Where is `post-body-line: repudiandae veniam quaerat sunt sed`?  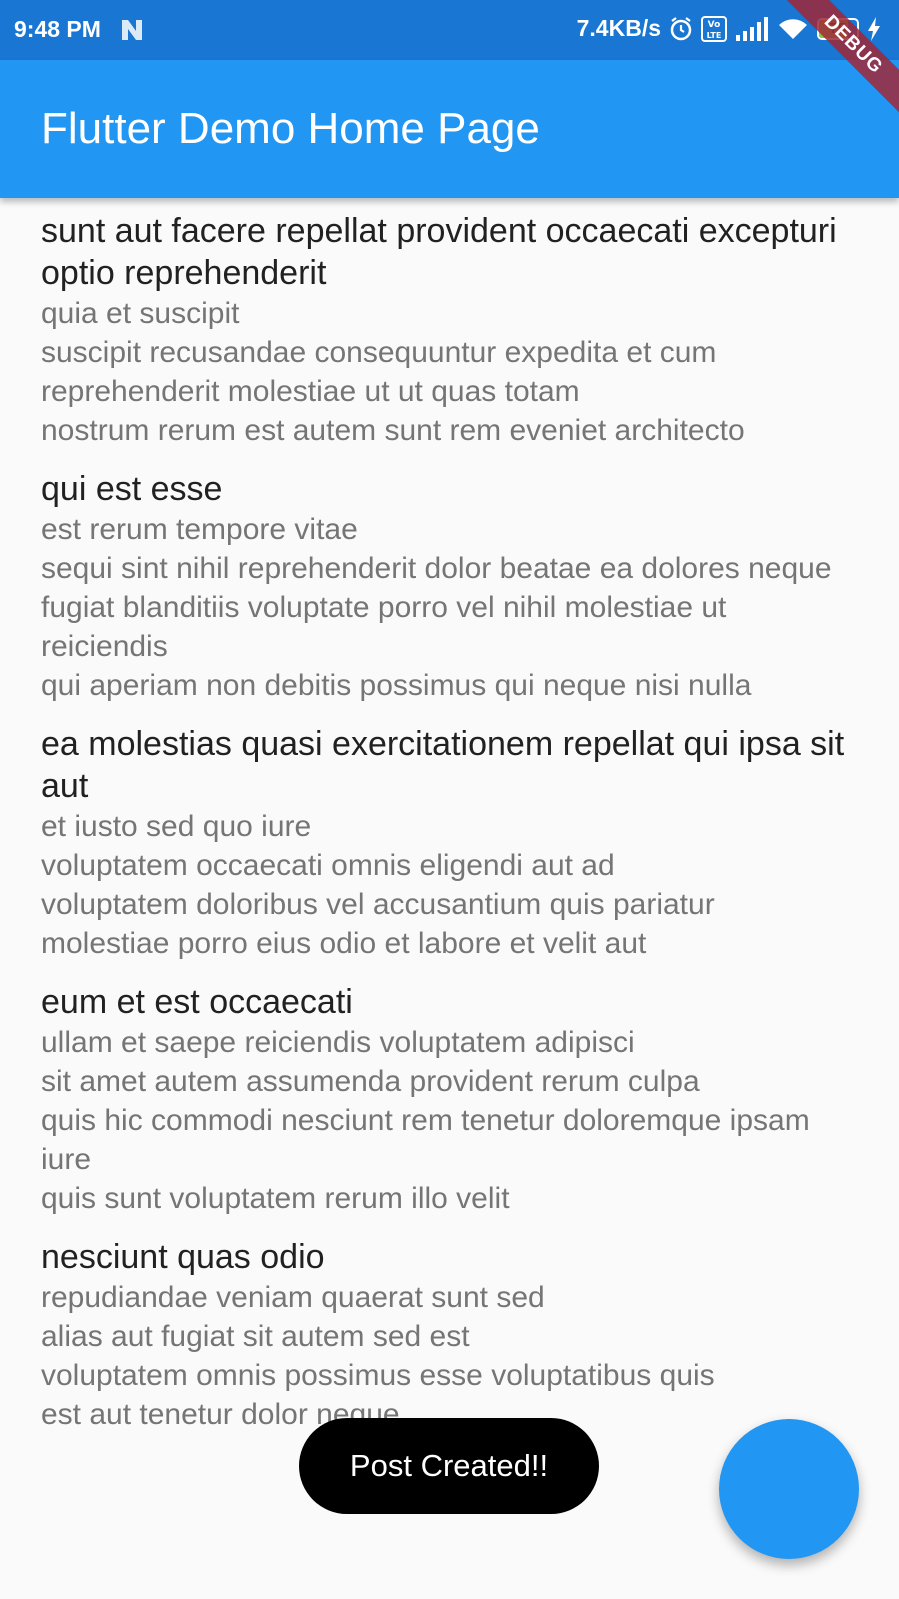 post-body-line: repudiandae veniam quaerat sunt sed is located at coordinates (293, 1297).